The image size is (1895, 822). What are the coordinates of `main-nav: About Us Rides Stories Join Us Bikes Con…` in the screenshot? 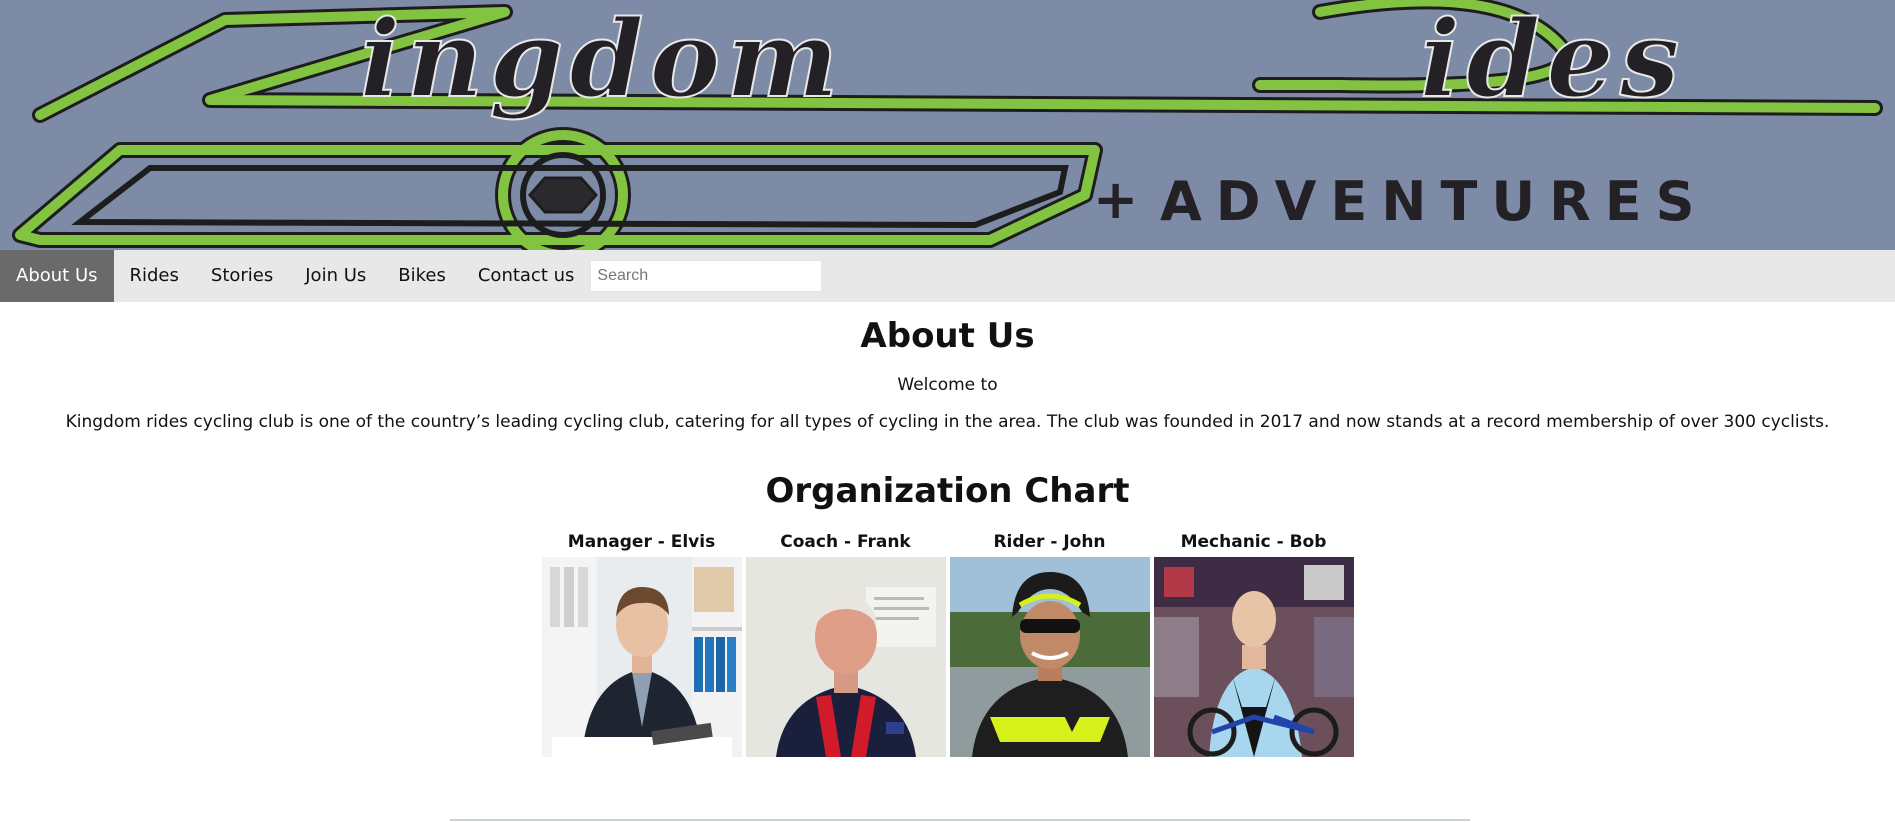 It's located at (947, 276).